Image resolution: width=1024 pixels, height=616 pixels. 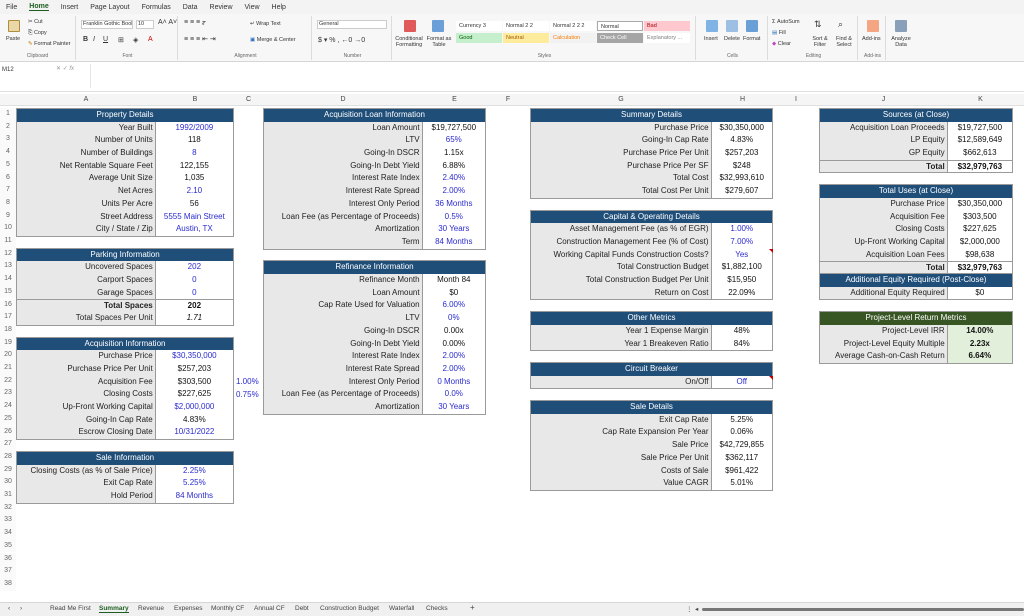 What do you see at coordinates (269, 608) in the screenshot?
I see `sheet-tab-annual-cf: Annual CF` at bounding box center [269, 608].